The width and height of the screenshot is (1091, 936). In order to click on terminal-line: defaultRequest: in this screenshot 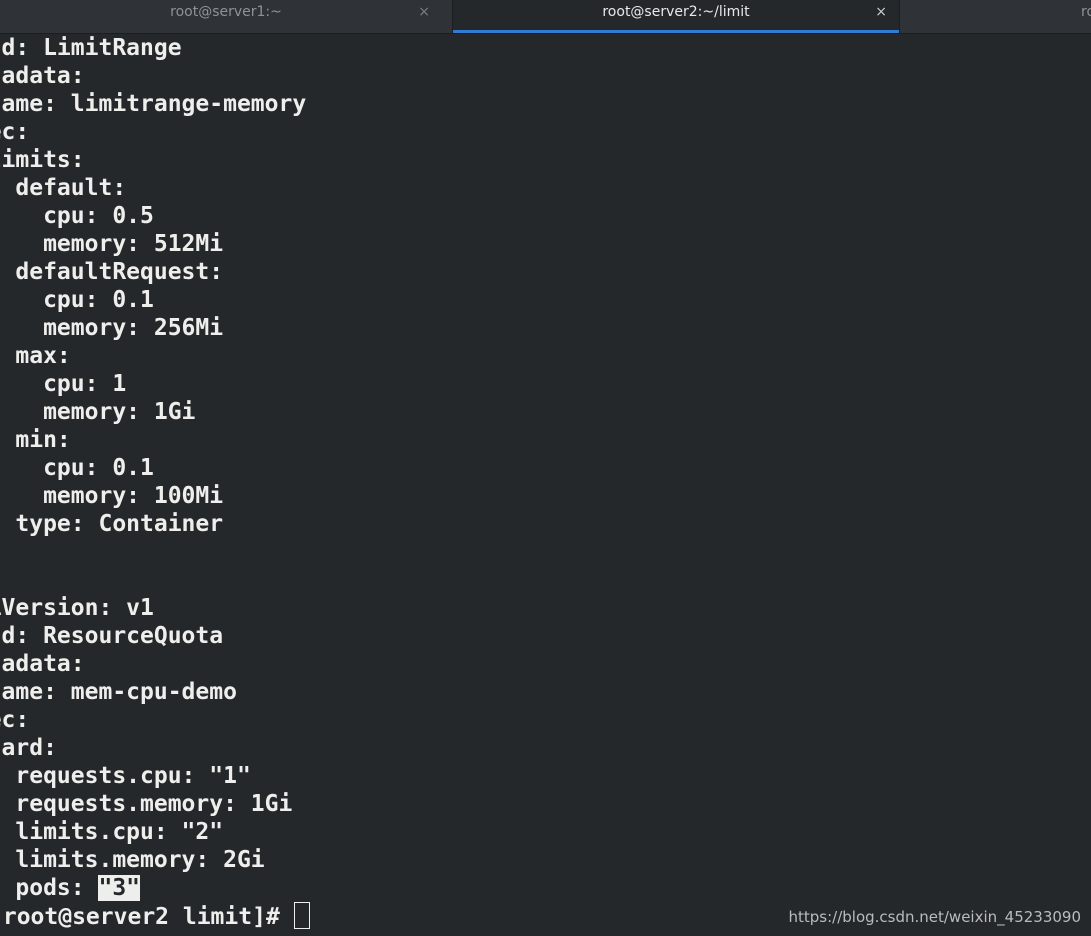, I will do `click(119, 272)`.